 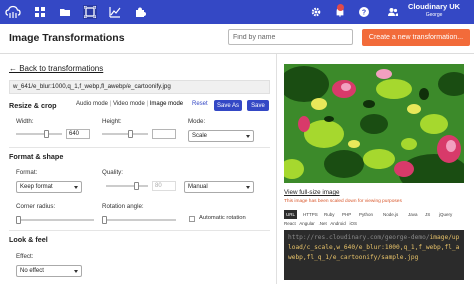 What do you see at coordinates (25, 256) in the screenshot?
I see `effect-label: Effect:` at bounding box center [25, 256].